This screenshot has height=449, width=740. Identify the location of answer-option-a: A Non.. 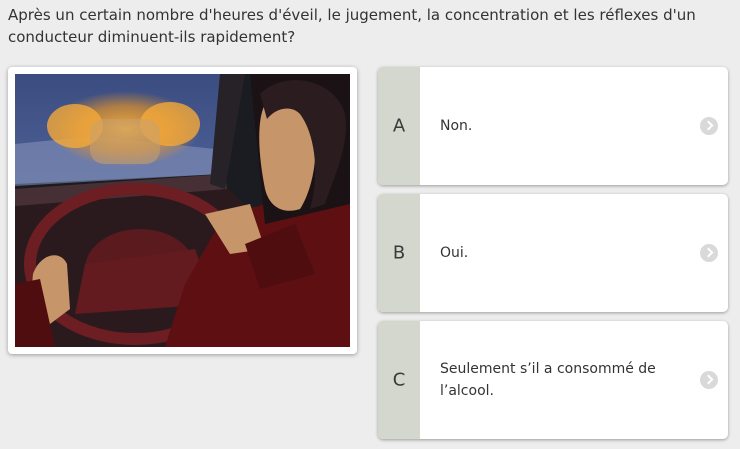
(553, 126).